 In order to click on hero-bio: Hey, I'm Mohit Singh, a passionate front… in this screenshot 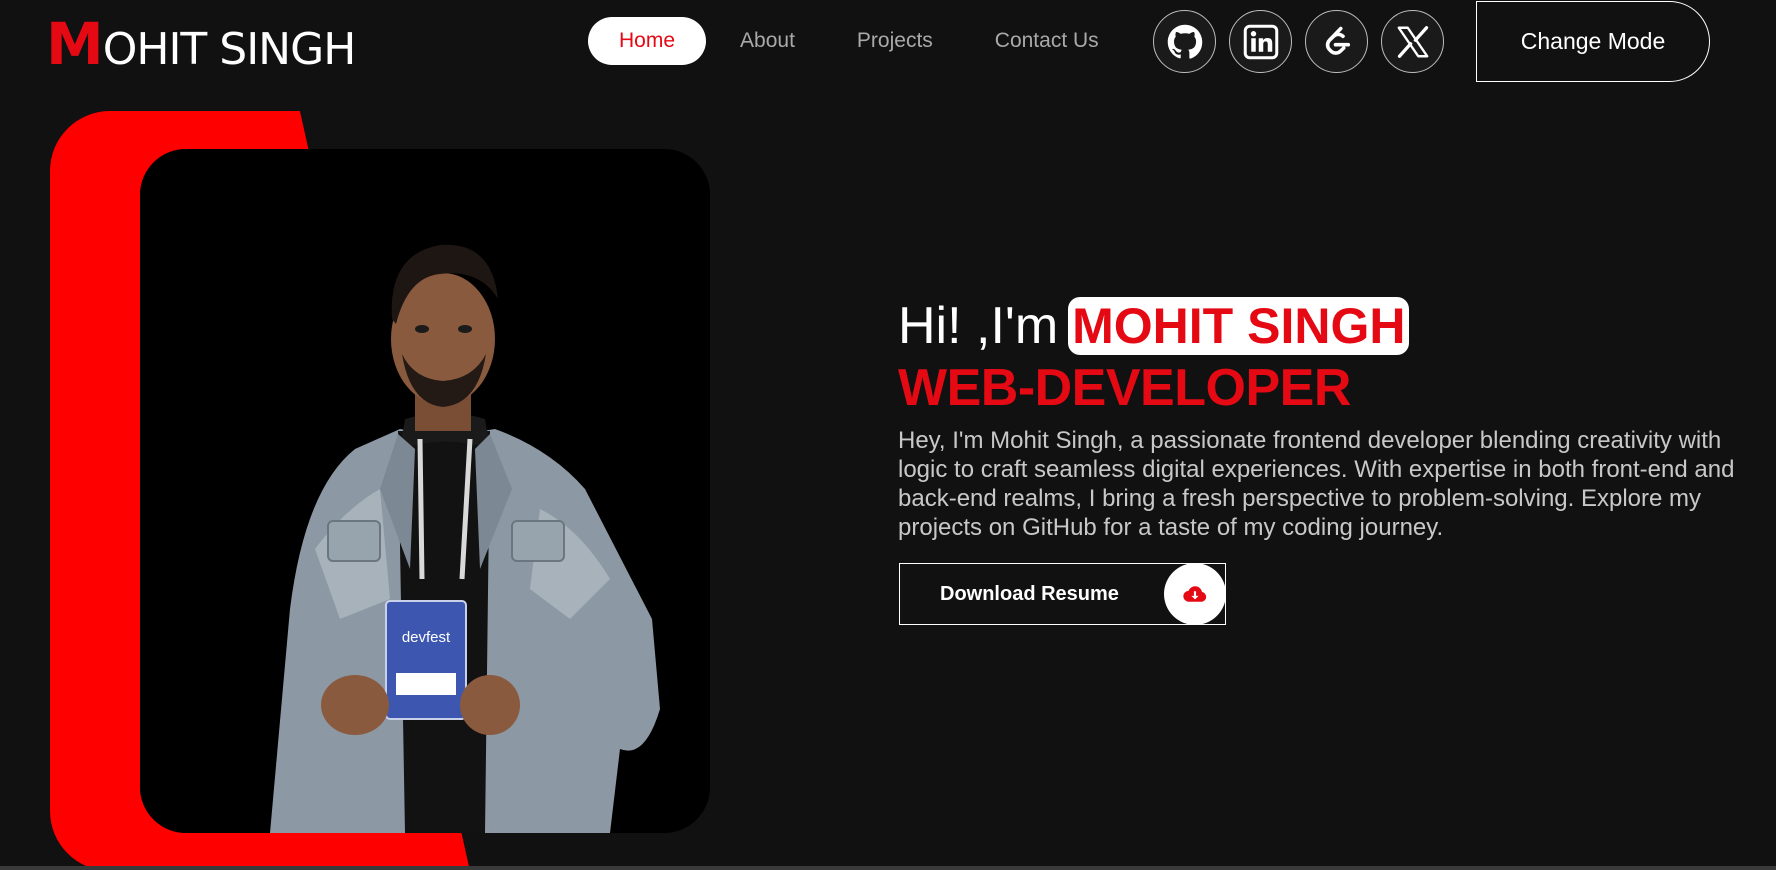, I will do `click(1316, 484)`.